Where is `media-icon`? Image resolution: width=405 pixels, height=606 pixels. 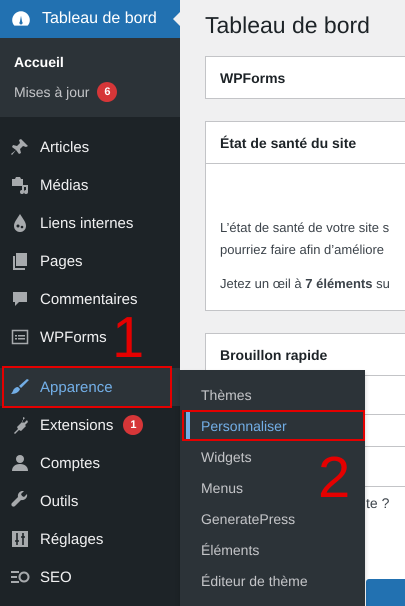
media-icon is located at coordinates (20, 185).